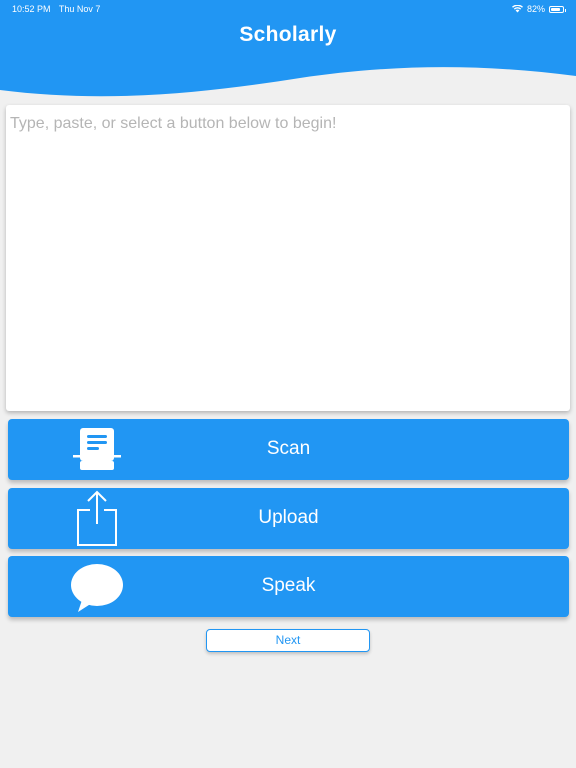  I want to click on status-time: 10:52 PM, so click(31, 9).